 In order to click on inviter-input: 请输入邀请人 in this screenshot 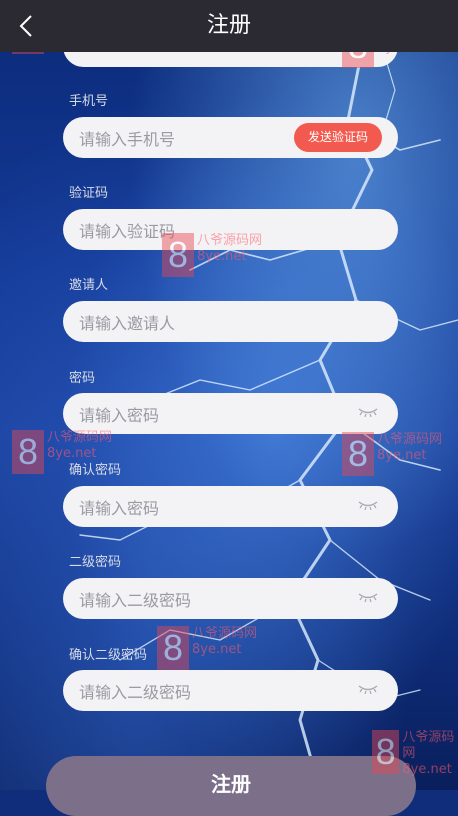, I will do `click(230, 321)`.